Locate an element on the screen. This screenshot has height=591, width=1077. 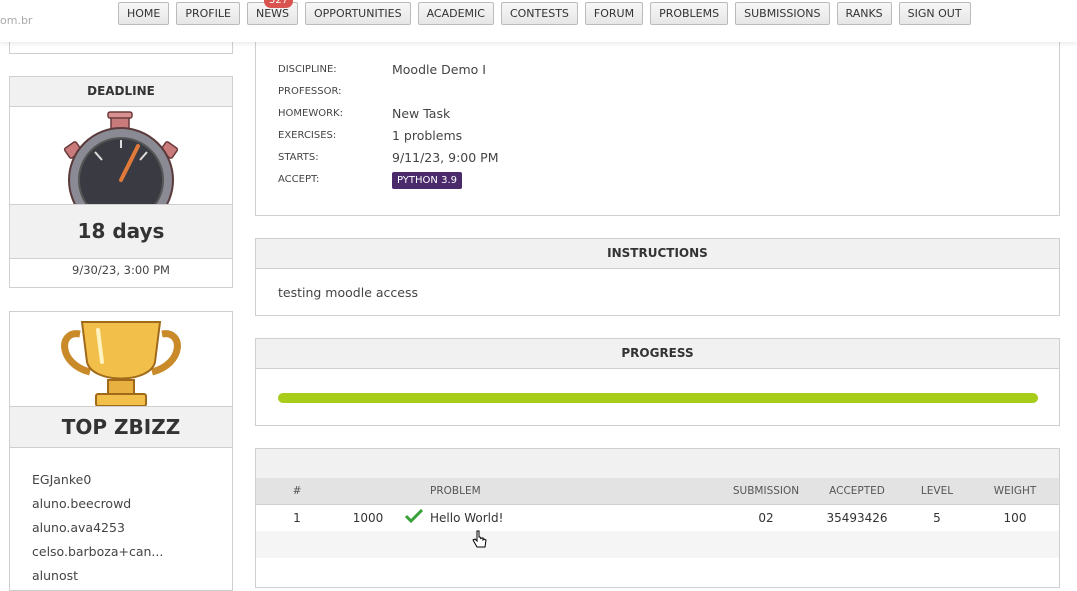
news-count-badge: 527 is located at coordinates (278, 4).